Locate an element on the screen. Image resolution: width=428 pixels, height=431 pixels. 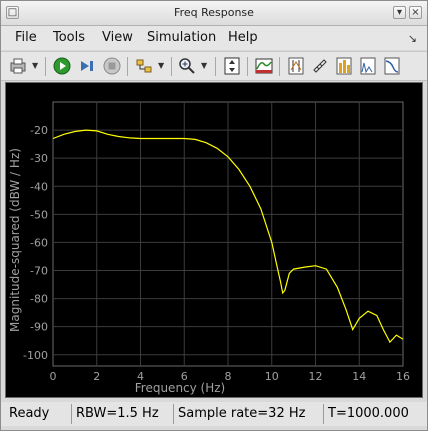
highlight-dropdown-icon: ▼ is located at coordinates (161, 65).